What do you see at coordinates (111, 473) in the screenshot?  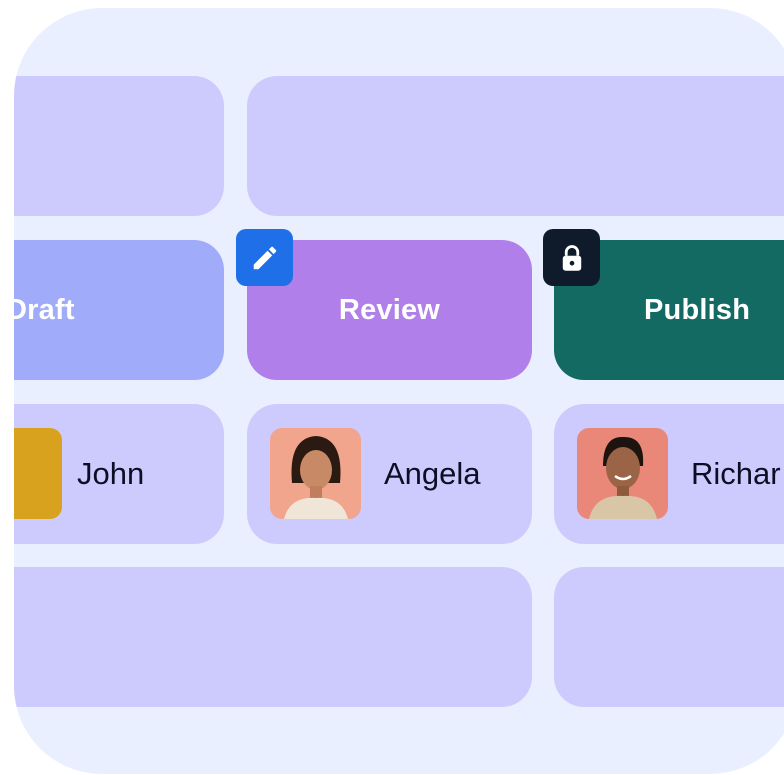 I see `assignee-name: John` at bounding box center [111, 473].